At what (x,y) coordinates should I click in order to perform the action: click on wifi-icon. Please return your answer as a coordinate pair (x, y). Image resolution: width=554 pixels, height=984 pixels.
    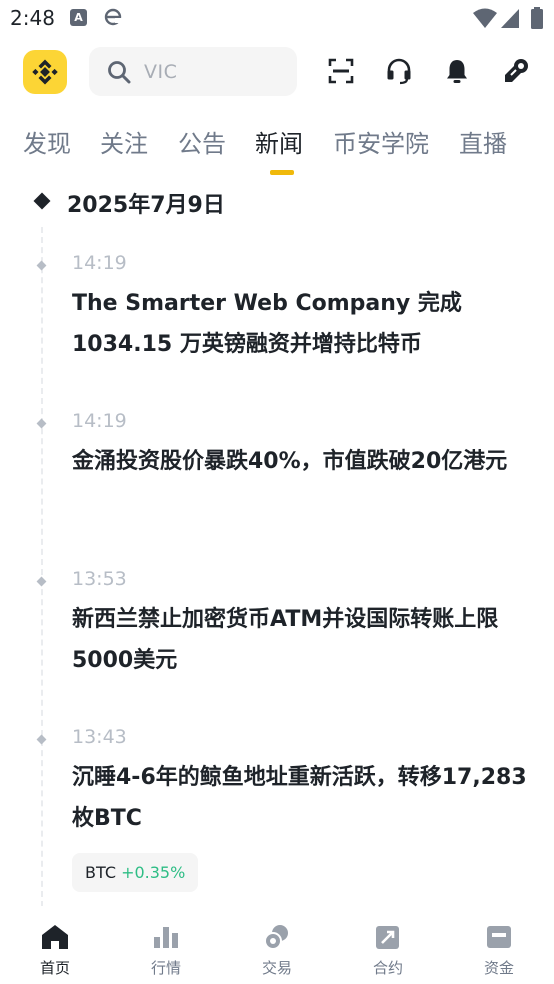
    Looking at the image, I should click on (485, 18).